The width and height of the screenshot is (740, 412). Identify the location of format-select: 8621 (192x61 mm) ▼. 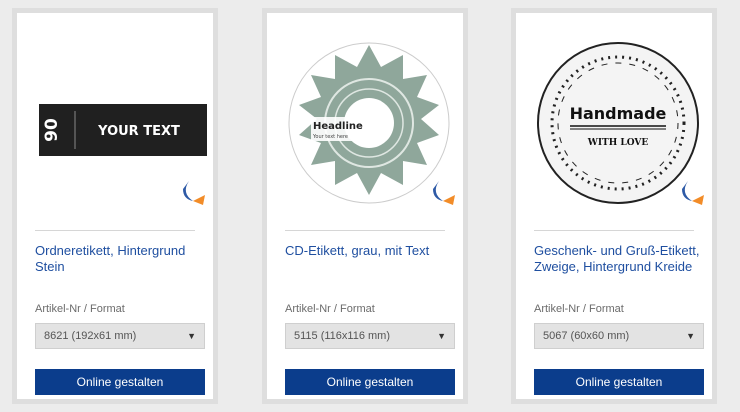
(120, 336).